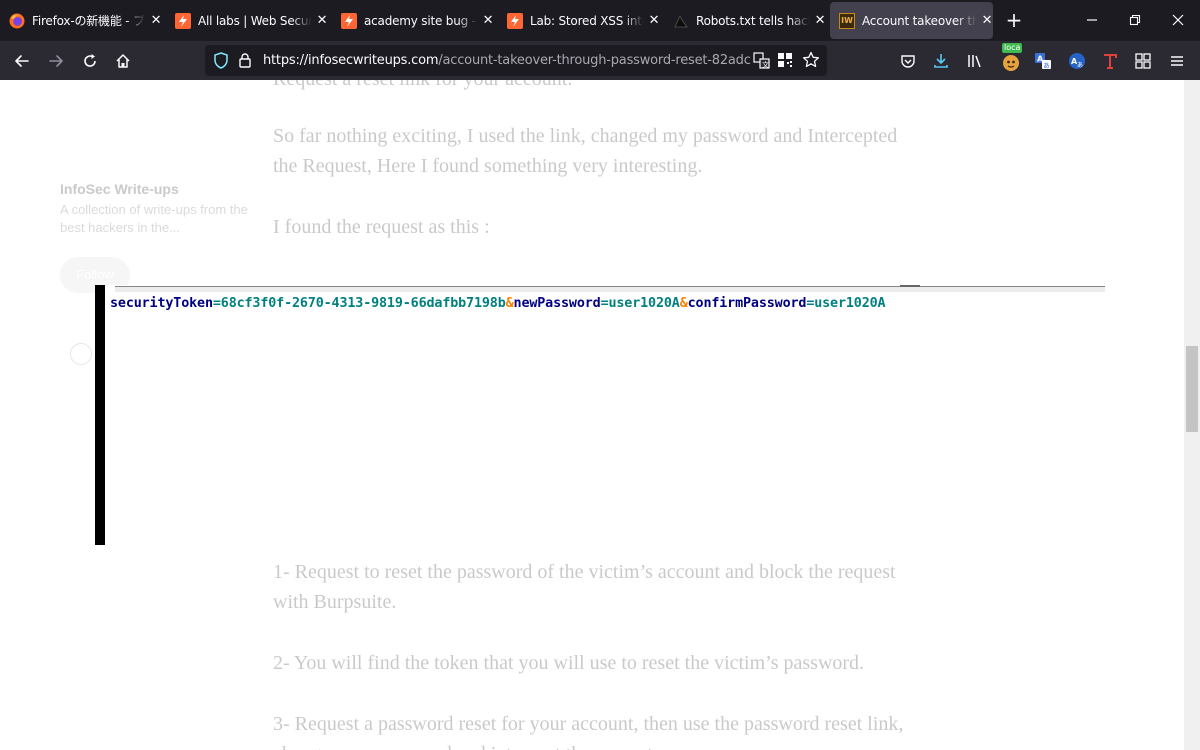 The height and width of the screenshot is (750, 1200). What do you see at coordinates (1143, 61) in the screenshot?
I see `extensions-grid-icon` at bounding box center [1143, 61].